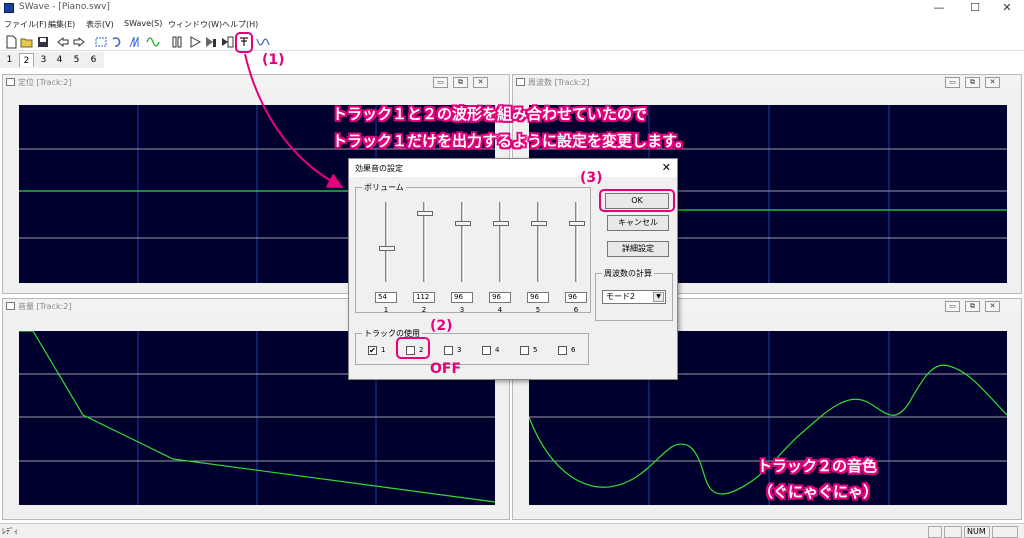 This screenshot has width=1024, height=538. I want to click on panel-title: 定位 [Track:2], so click(45, 82).